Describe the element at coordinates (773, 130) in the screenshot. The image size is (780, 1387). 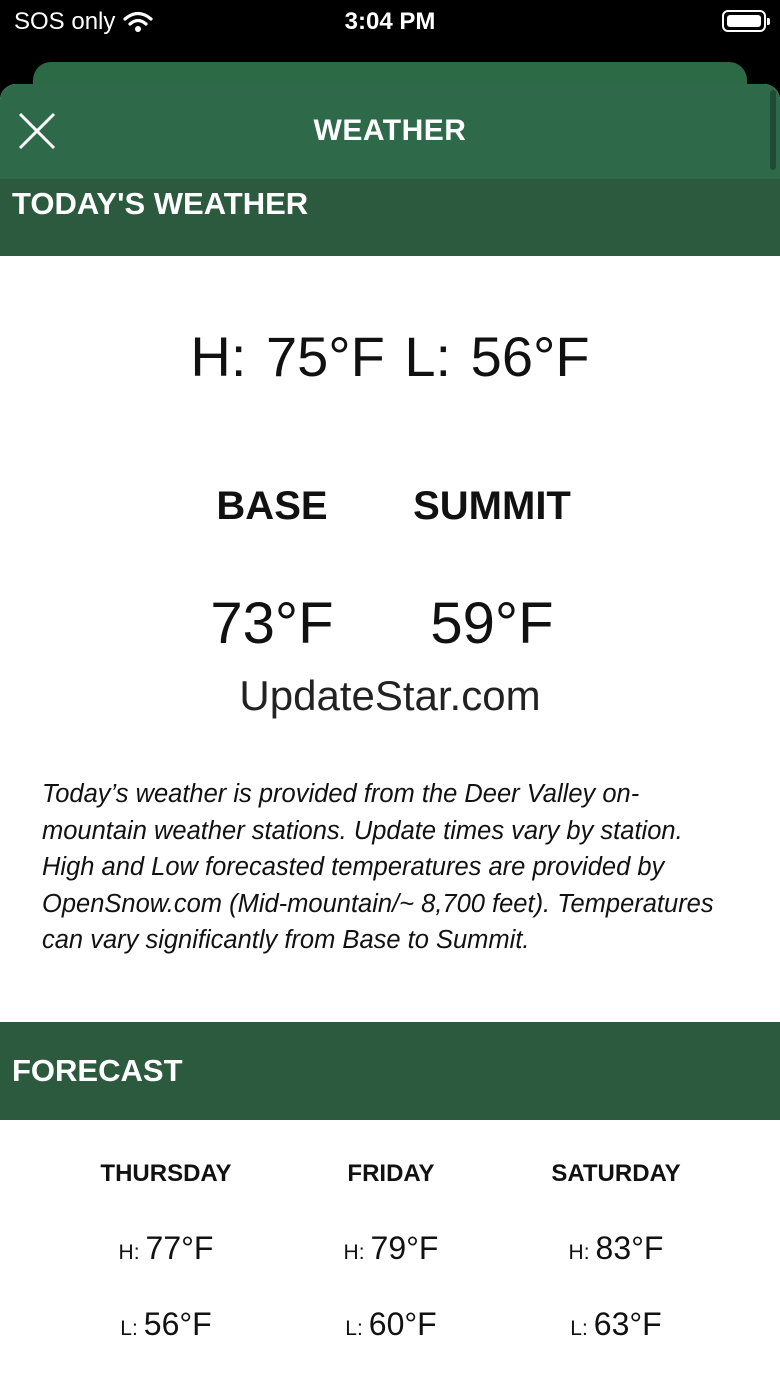
I see `scroll-indicator` at that location.